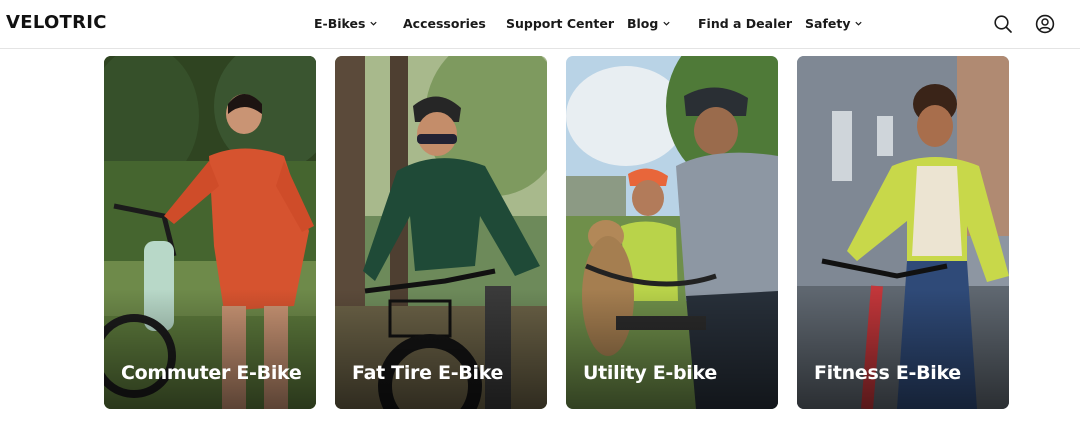  I want to click on nav-item-blog: Blog, so click(649, 23).